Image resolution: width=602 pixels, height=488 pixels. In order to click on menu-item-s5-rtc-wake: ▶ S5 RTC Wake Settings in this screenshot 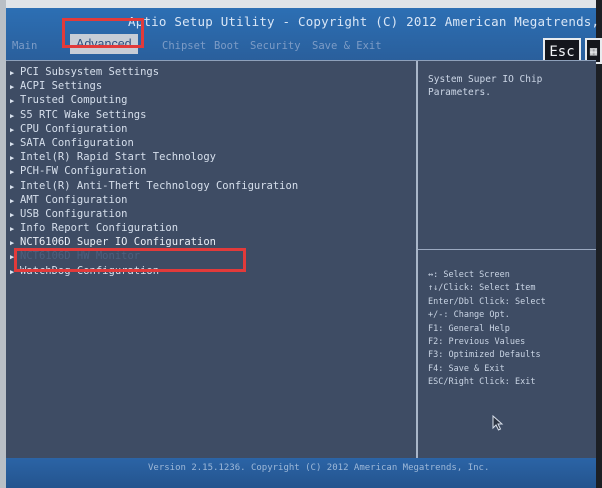, I will do `click(154, 115)`.